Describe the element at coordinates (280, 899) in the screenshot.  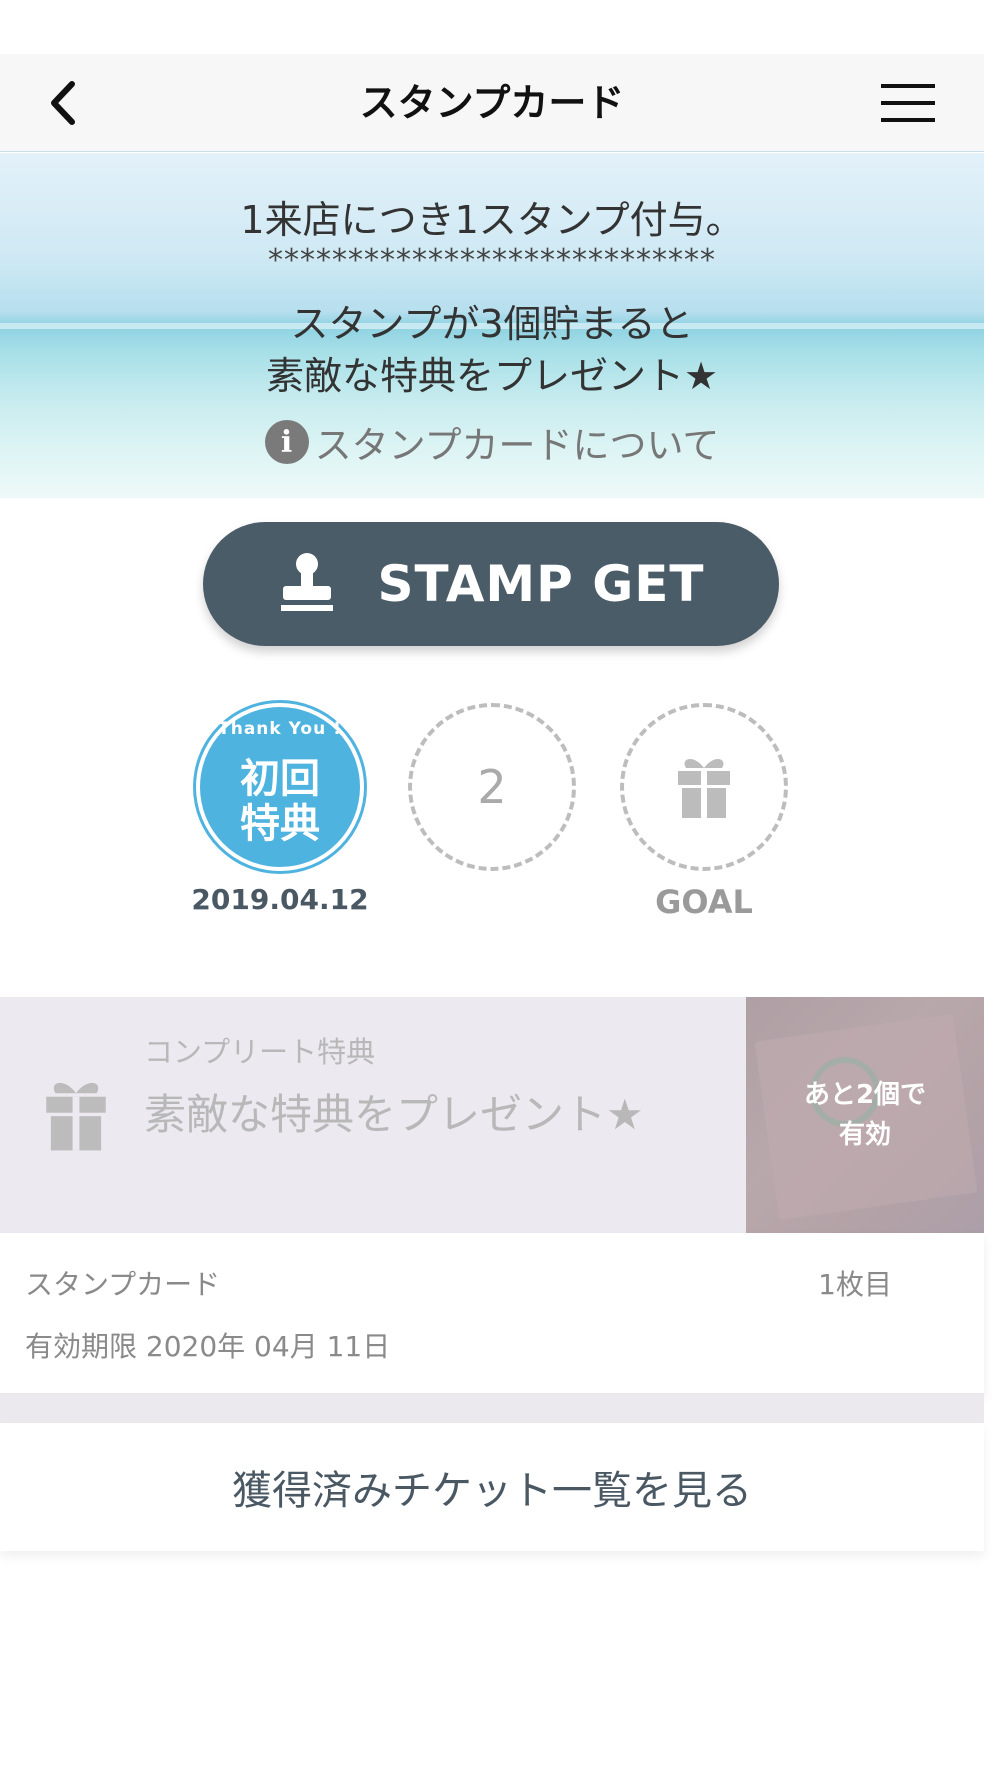
I see `stamp-date: 2019.04.12` at that location.